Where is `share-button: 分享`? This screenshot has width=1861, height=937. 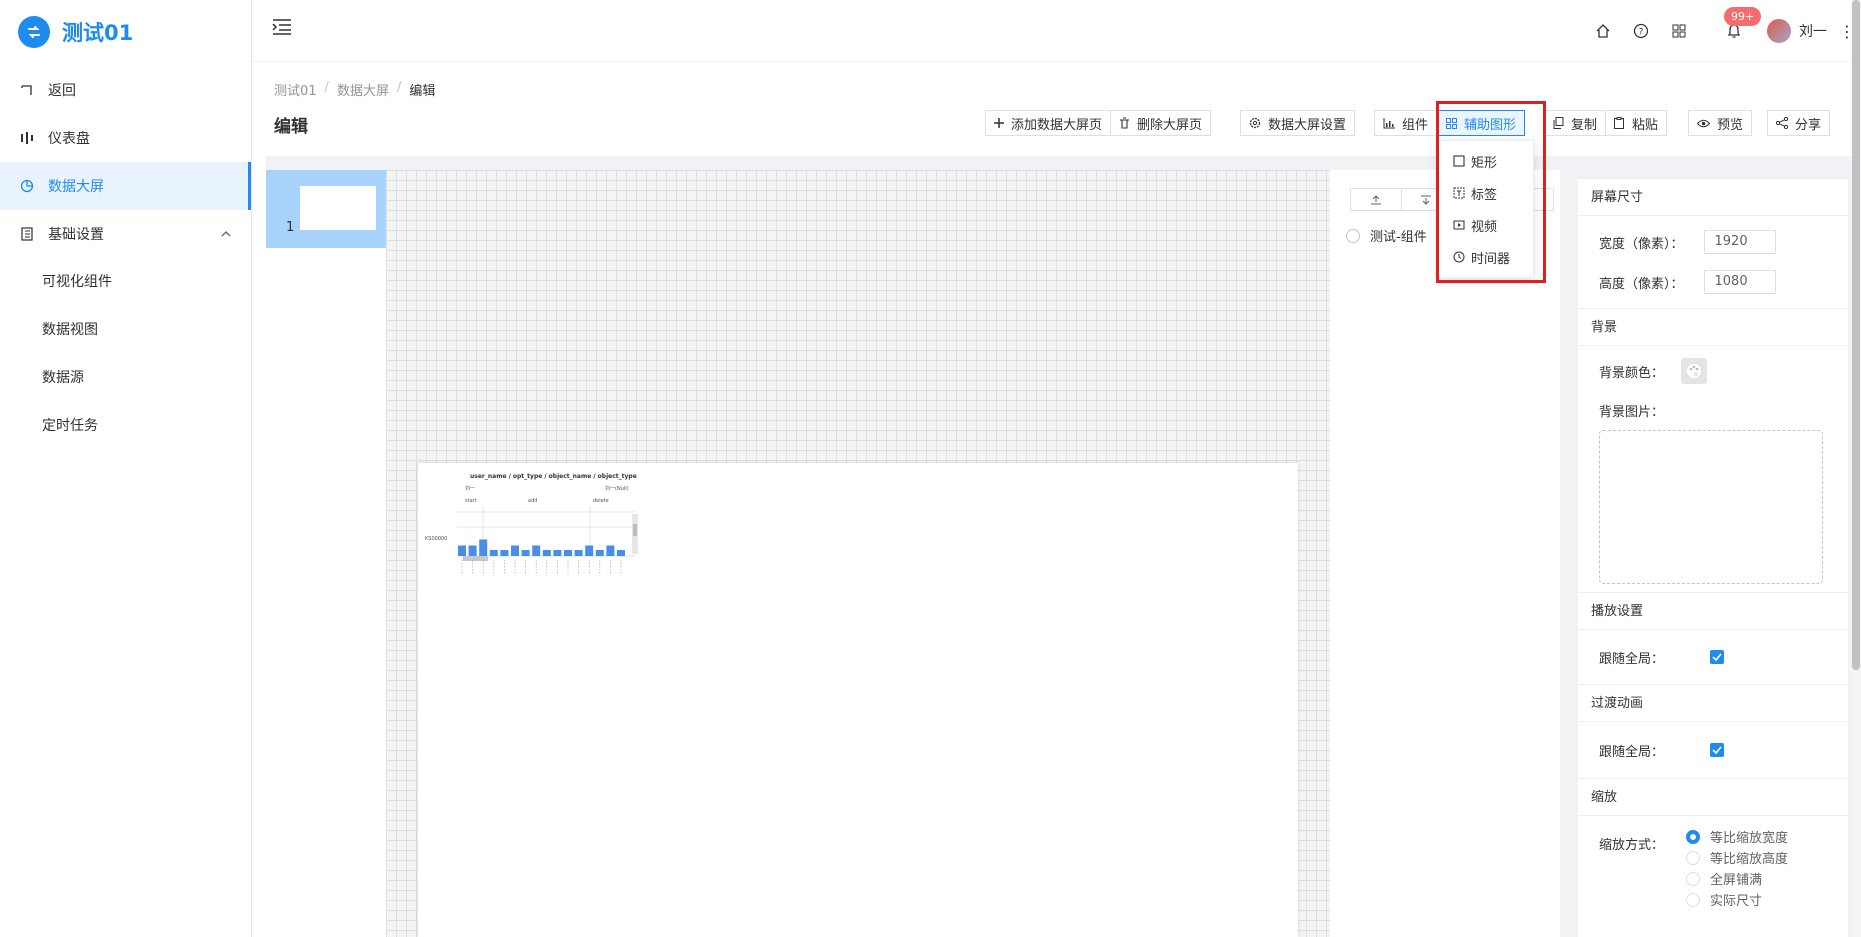
share-button: 分享 is located at coordinates (1799, 123).